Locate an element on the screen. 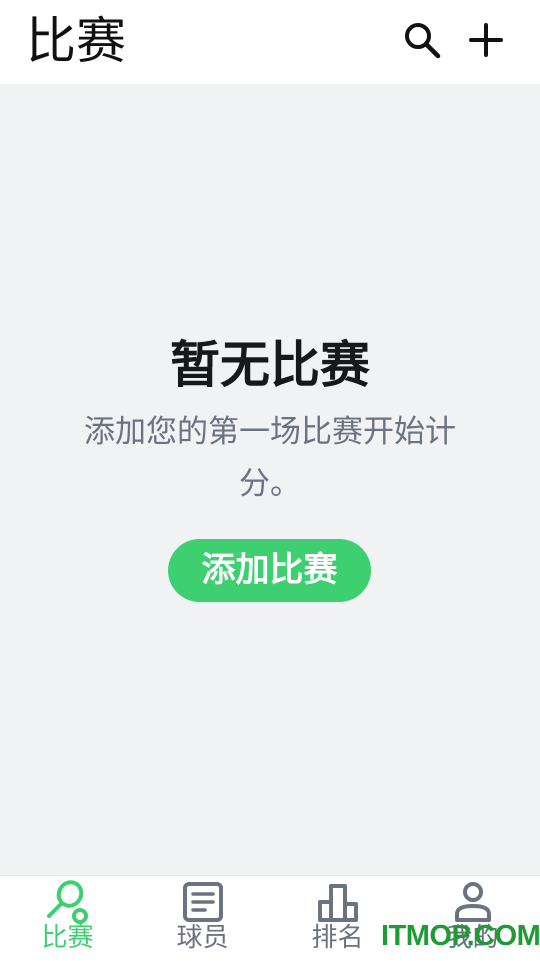 The image size is (540, 961). tab-players: 球员 is located at coordinates (202, 918).